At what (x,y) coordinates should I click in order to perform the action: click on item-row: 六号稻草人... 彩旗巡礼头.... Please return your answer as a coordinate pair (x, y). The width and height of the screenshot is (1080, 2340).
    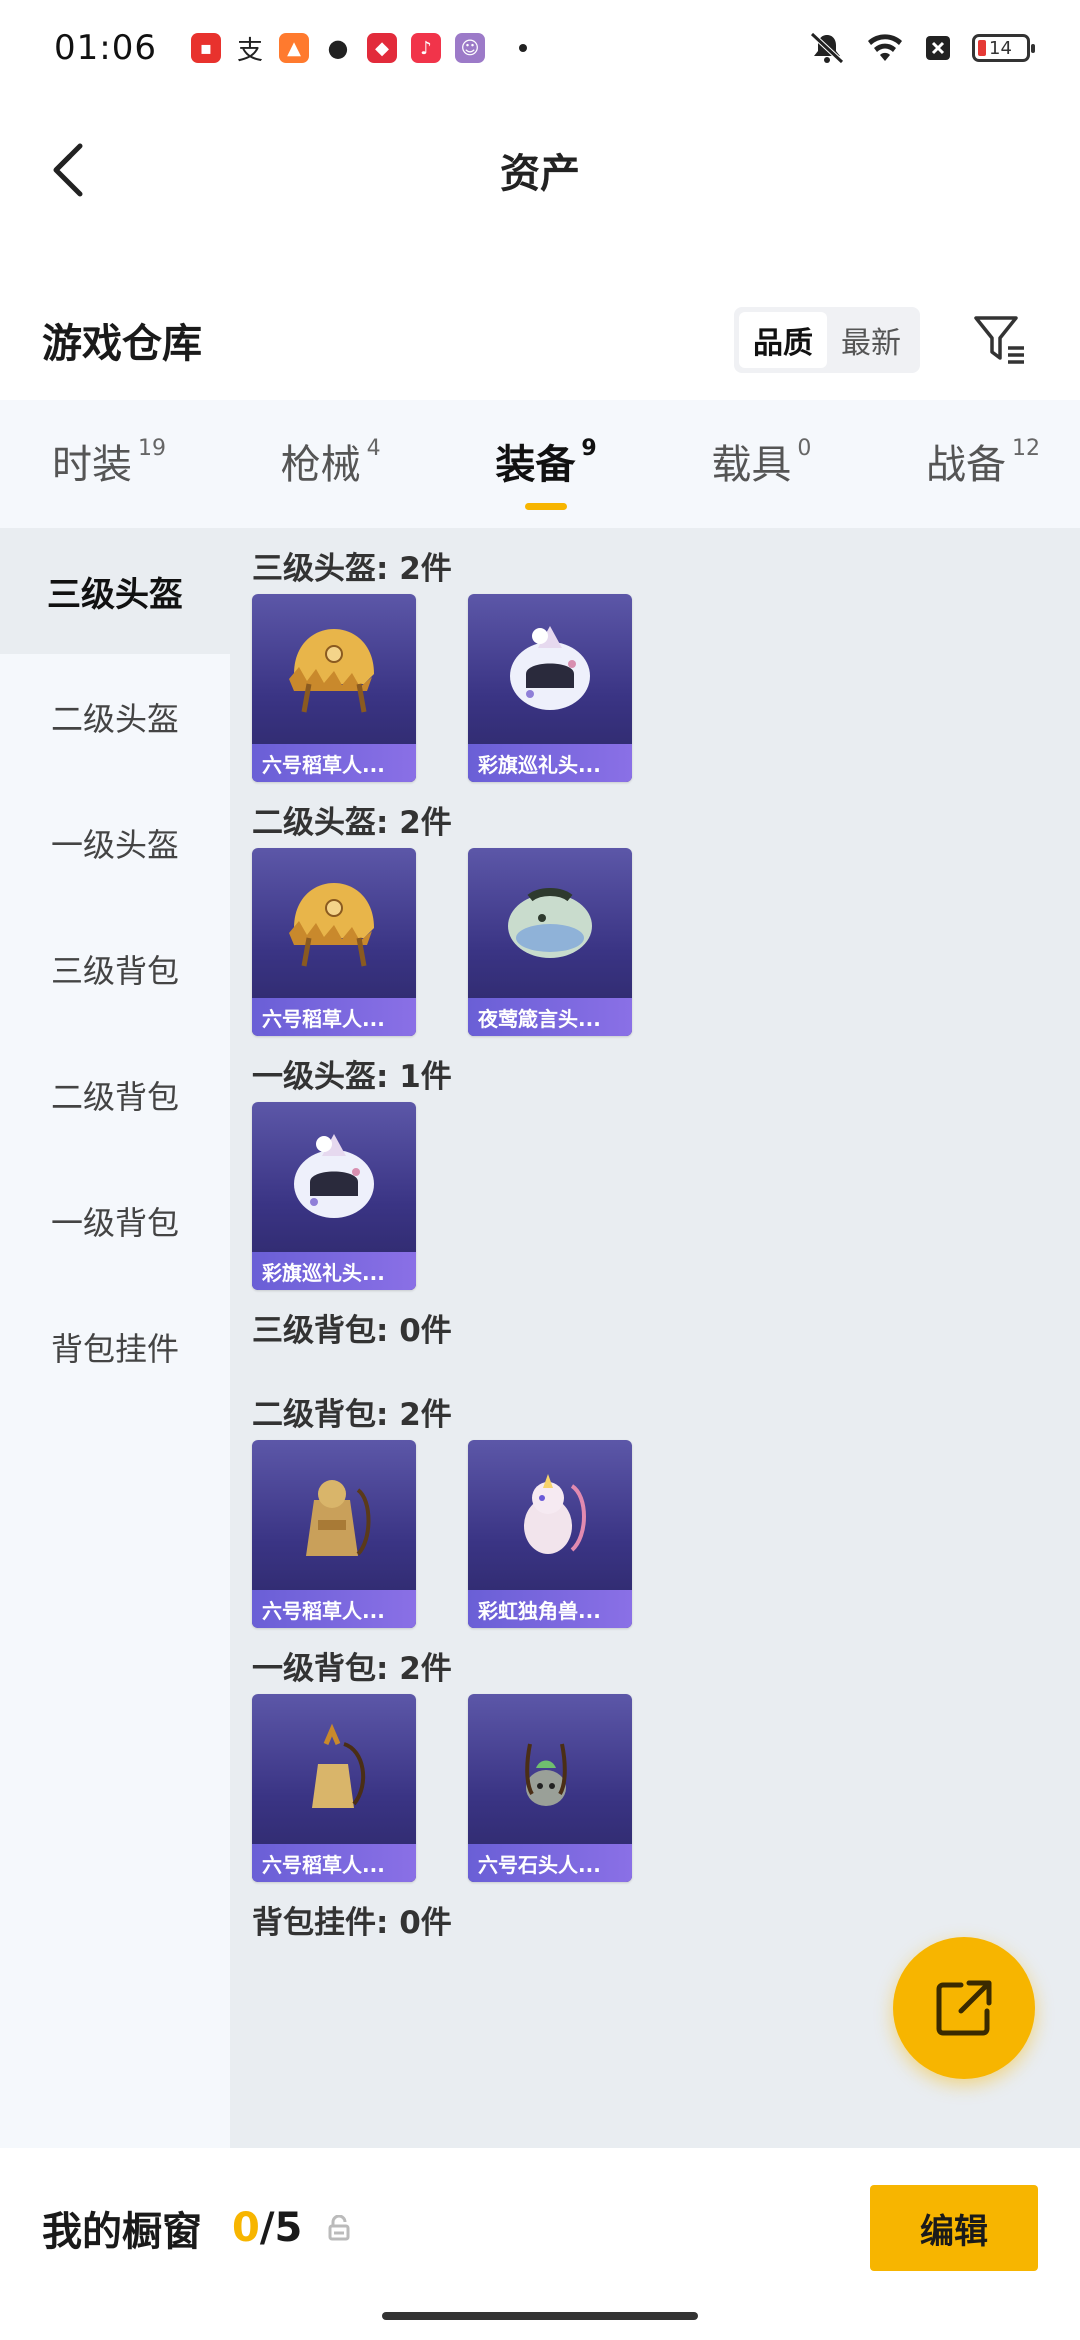
    Looking at the image, I should click on (666, 688).